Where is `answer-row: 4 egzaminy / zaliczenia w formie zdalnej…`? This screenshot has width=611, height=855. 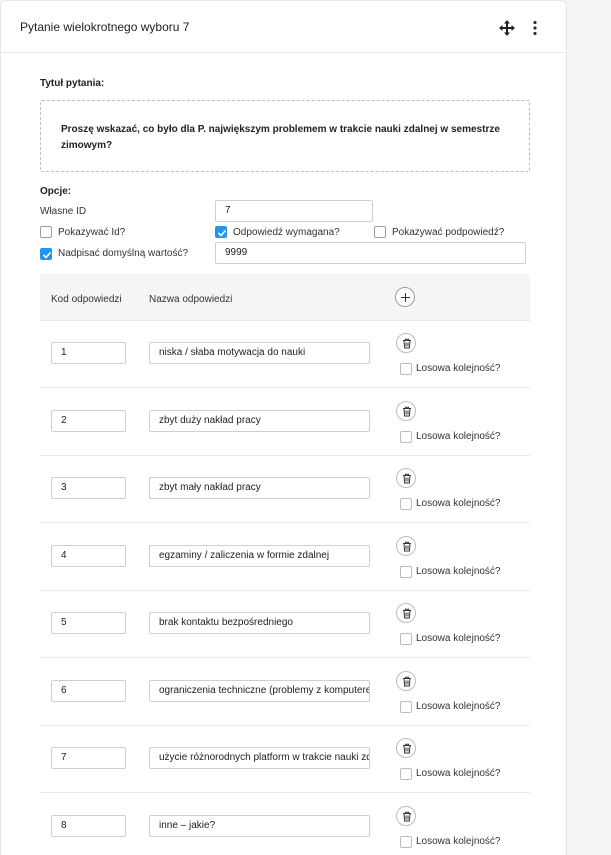 answer-row: 4 egzaminy / zaliczenia w formie zdalnej… is located at coordinates (285, 557).